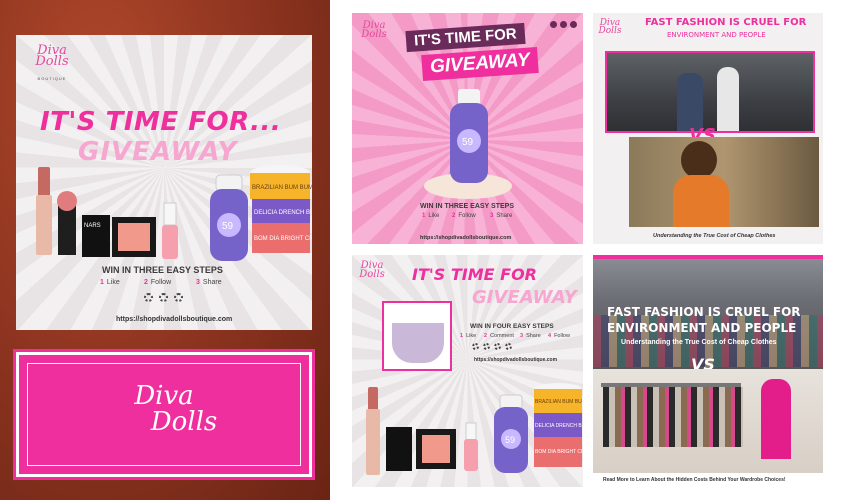  Describe the element at coordinates (486, 346) in the screenshot. I see `comment-icon` at that location.